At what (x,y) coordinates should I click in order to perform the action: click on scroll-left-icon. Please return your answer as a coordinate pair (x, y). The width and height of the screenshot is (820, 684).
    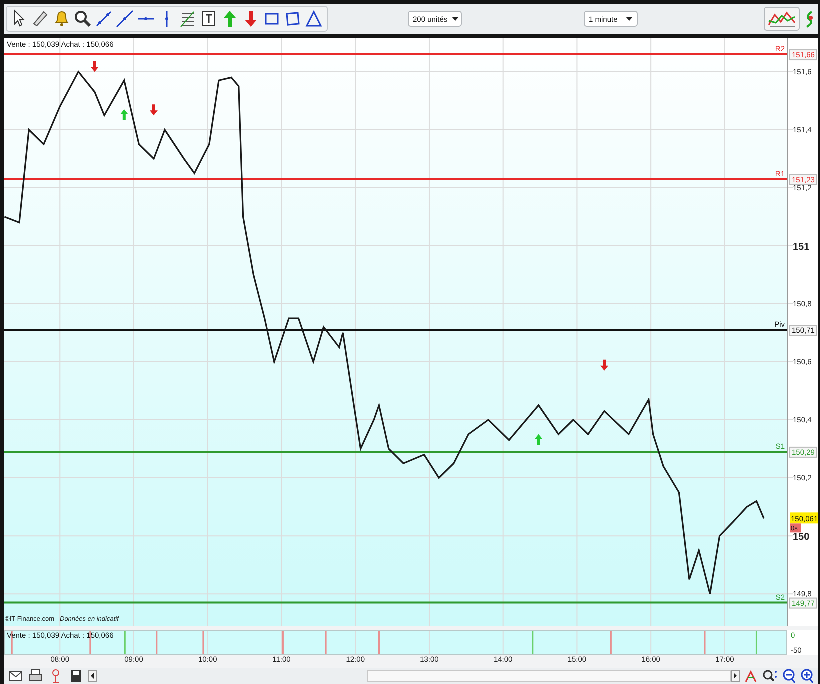
    Looking at the image, I should click on (92, 676).